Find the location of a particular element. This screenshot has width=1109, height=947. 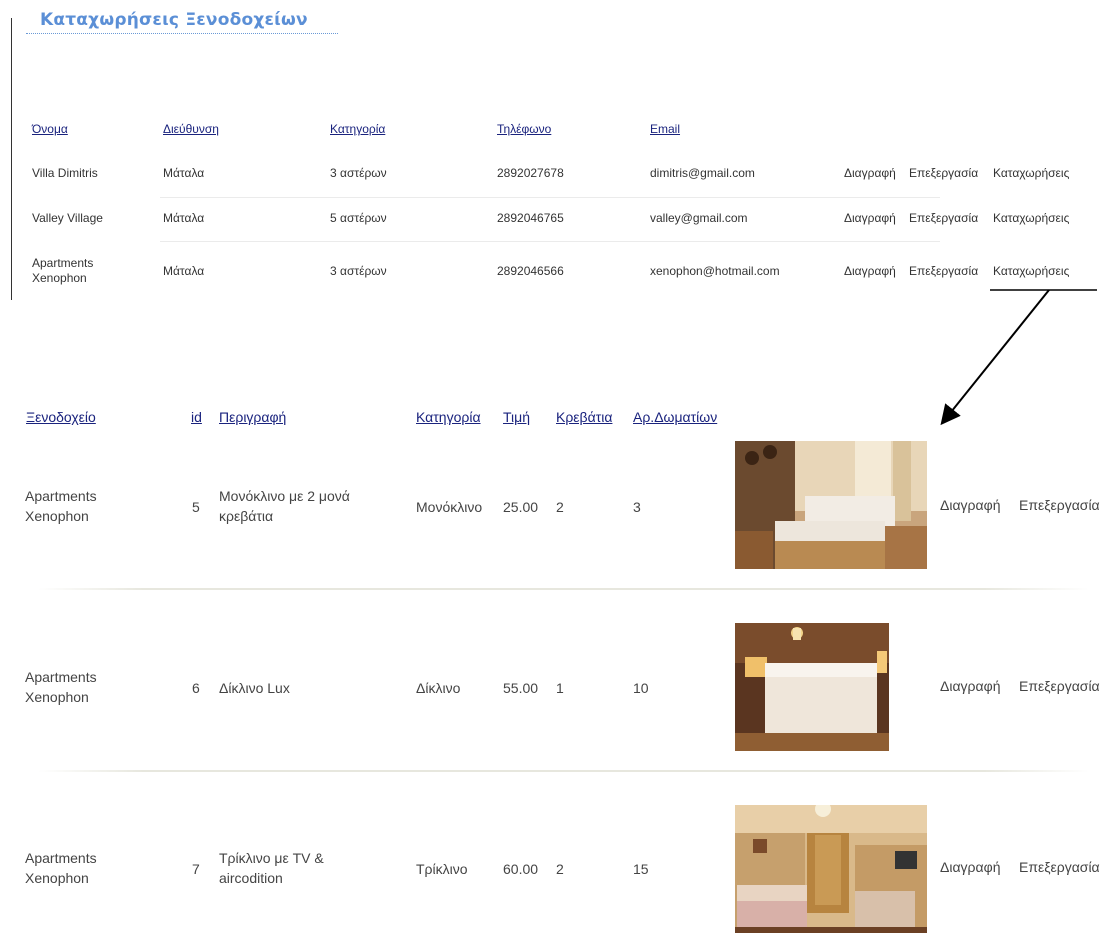

room-price: 25.00 is located at coordinates (521, 507).